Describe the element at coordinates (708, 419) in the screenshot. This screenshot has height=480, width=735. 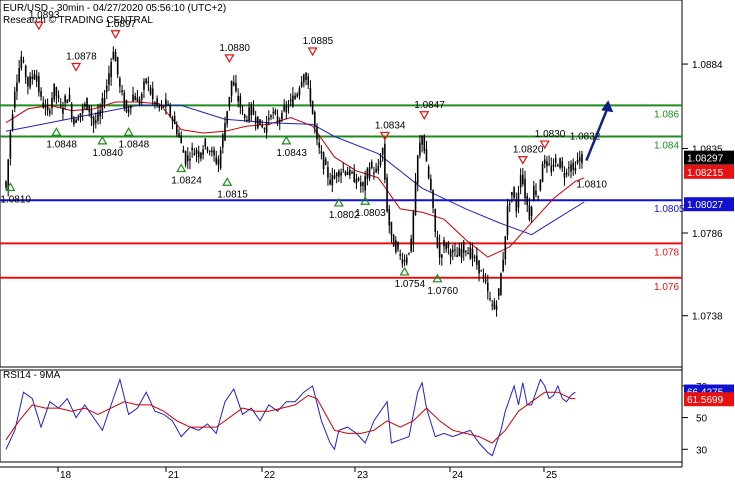
I see `rsi-axis: 70503066.427561.5699` at that location.